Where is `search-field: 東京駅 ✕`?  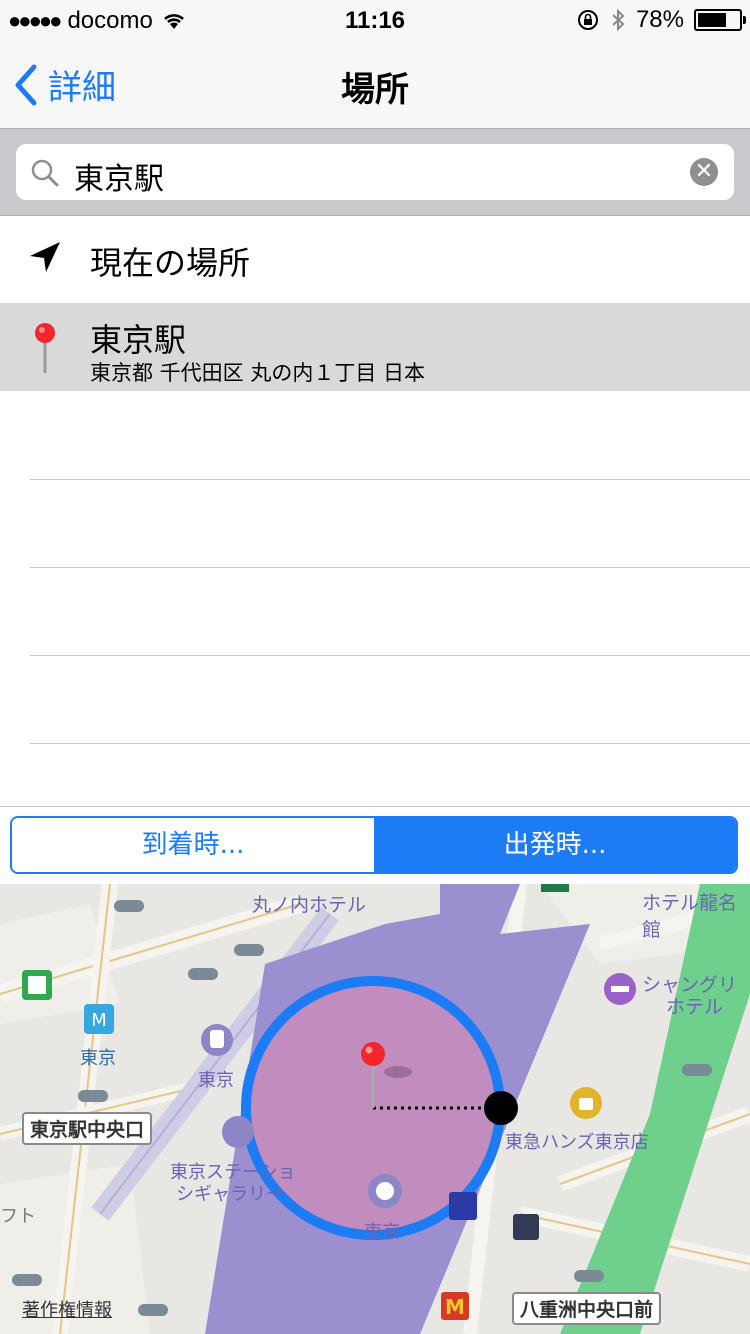
search-field: 東京駅 ✕ is located at coordinates (375, 172).